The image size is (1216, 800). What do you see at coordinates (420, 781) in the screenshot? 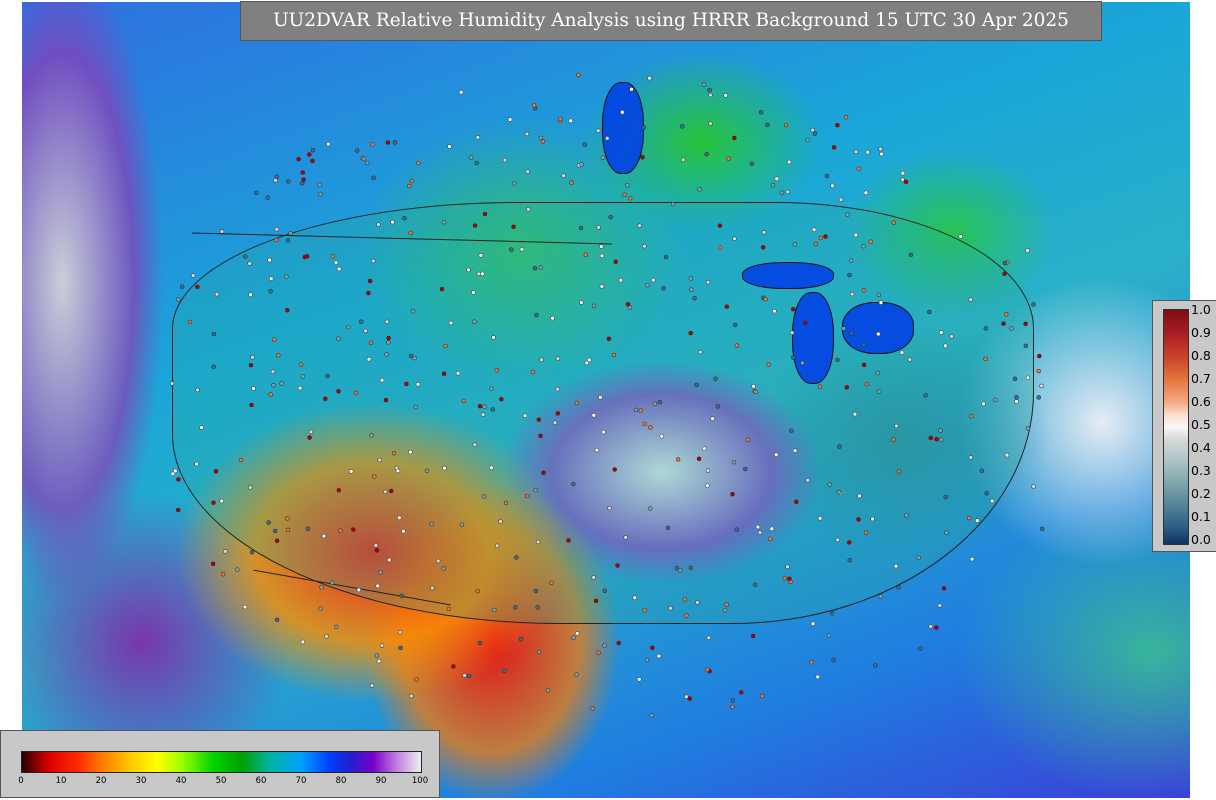
I see `rh-tick: 100` at bounding box center [420, 781].